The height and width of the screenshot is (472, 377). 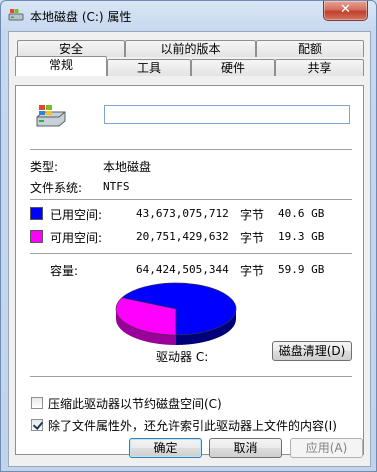 What do you see at coordinates (319, 67) in the screenshot?
I see `tab-sharing: 共享` at bounding box center [319, 67].